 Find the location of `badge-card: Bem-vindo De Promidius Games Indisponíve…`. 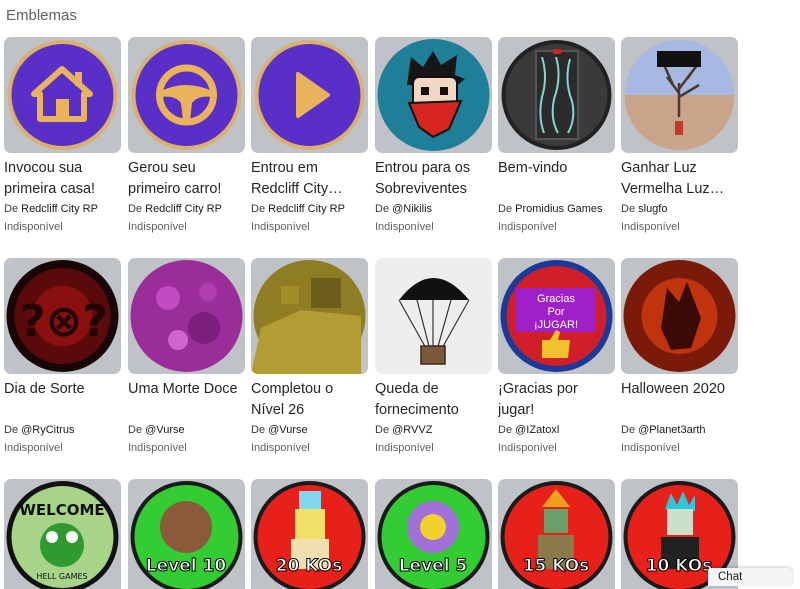

badge-card: Bem-vindo De Promidius Games Indisponíve… is located at coordinates (556, 135).